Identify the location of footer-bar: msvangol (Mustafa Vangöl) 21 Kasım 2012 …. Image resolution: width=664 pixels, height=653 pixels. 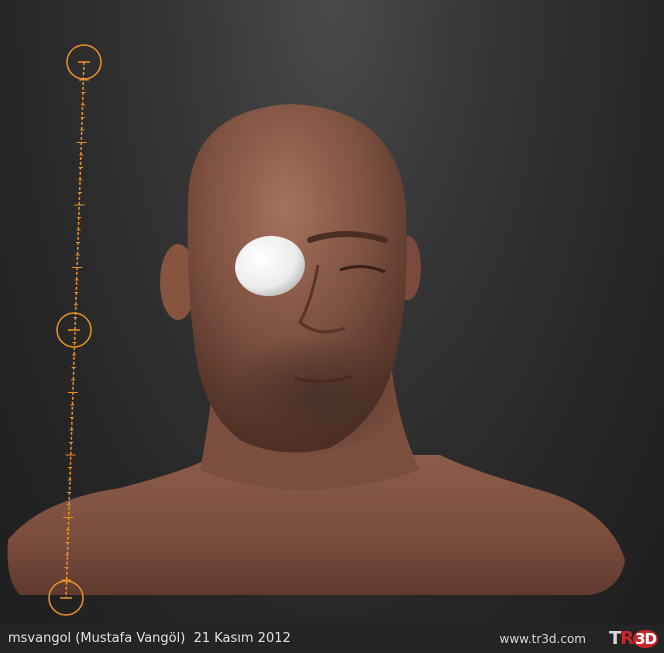
(332, 639).